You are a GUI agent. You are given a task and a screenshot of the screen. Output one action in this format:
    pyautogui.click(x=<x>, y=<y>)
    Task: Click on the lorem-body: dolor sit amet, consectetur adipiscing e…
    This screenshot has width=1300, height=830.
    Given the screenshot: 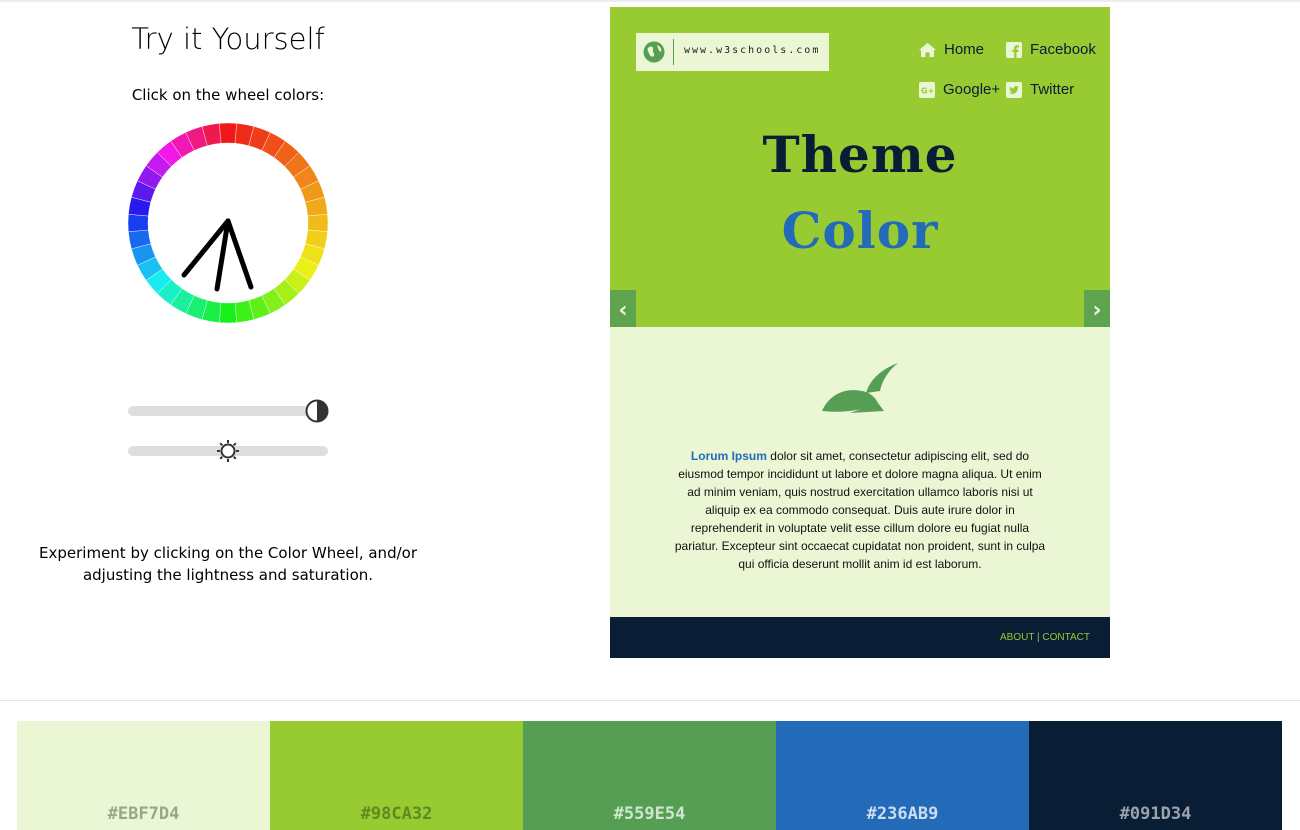 What is the action you would take?
    pyautogui.click(x=860, y=510)
    